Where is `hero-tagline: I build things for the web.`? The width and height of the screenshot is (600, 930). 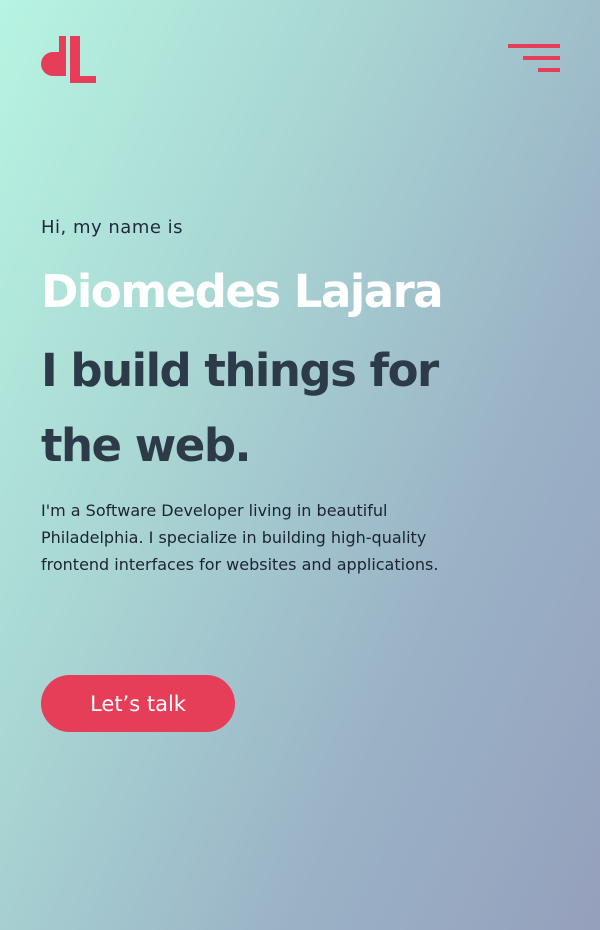
hero-tagline: I build things for the web. is located at coordinates (240, 408).